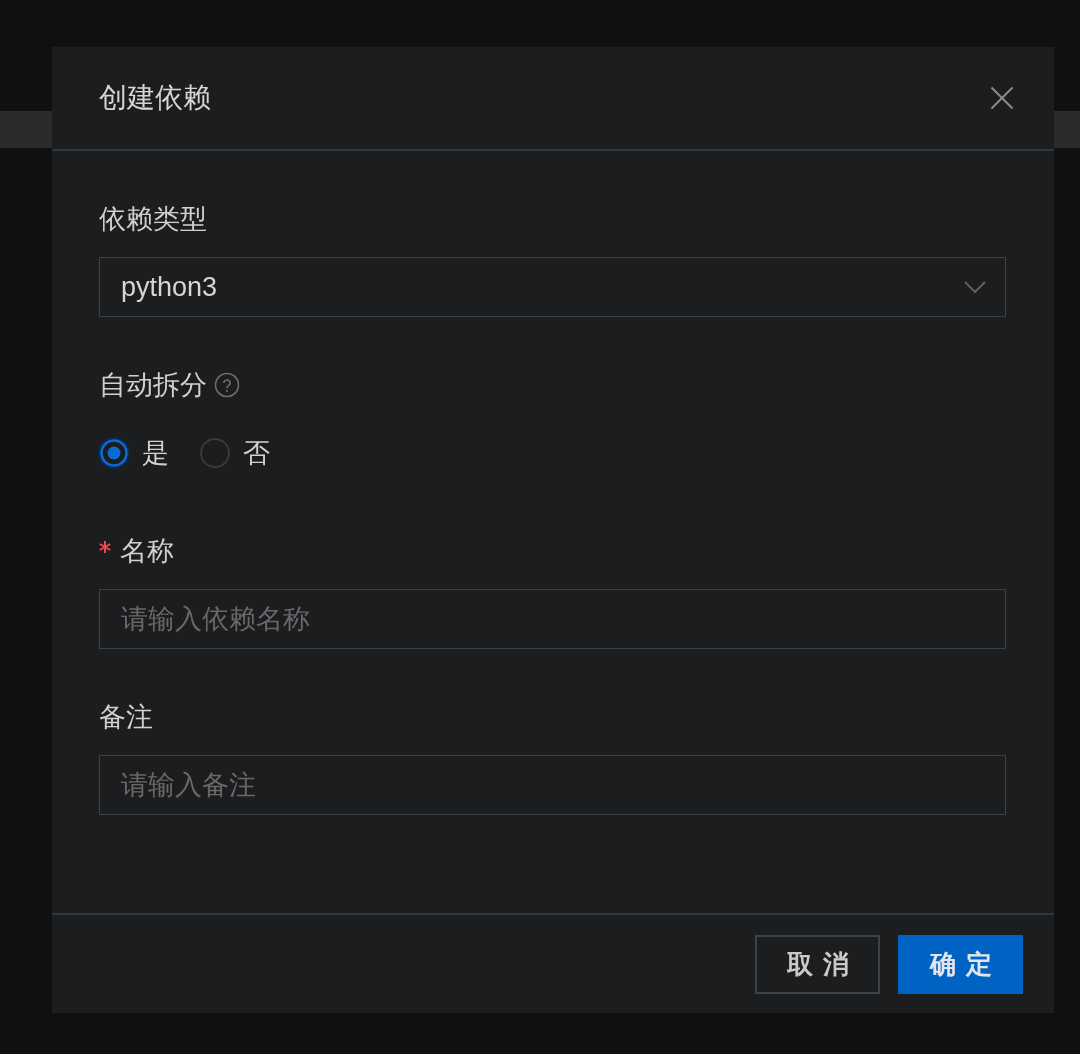 The width and height of the screenshot is (1080, 1054). What do you see at coordinates (552, 619) in the screenshot?
I see `input-field: 请输入依赖名称` at bounding box center [552, 619].